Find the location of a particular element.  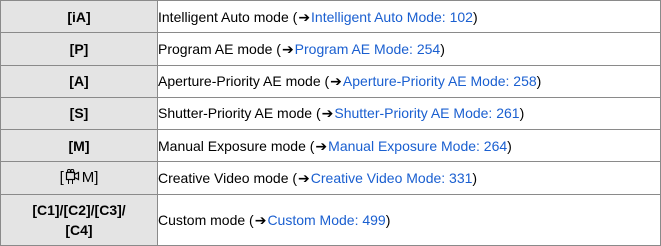

mode-label: [iA] is located at coordinates (79, 16).